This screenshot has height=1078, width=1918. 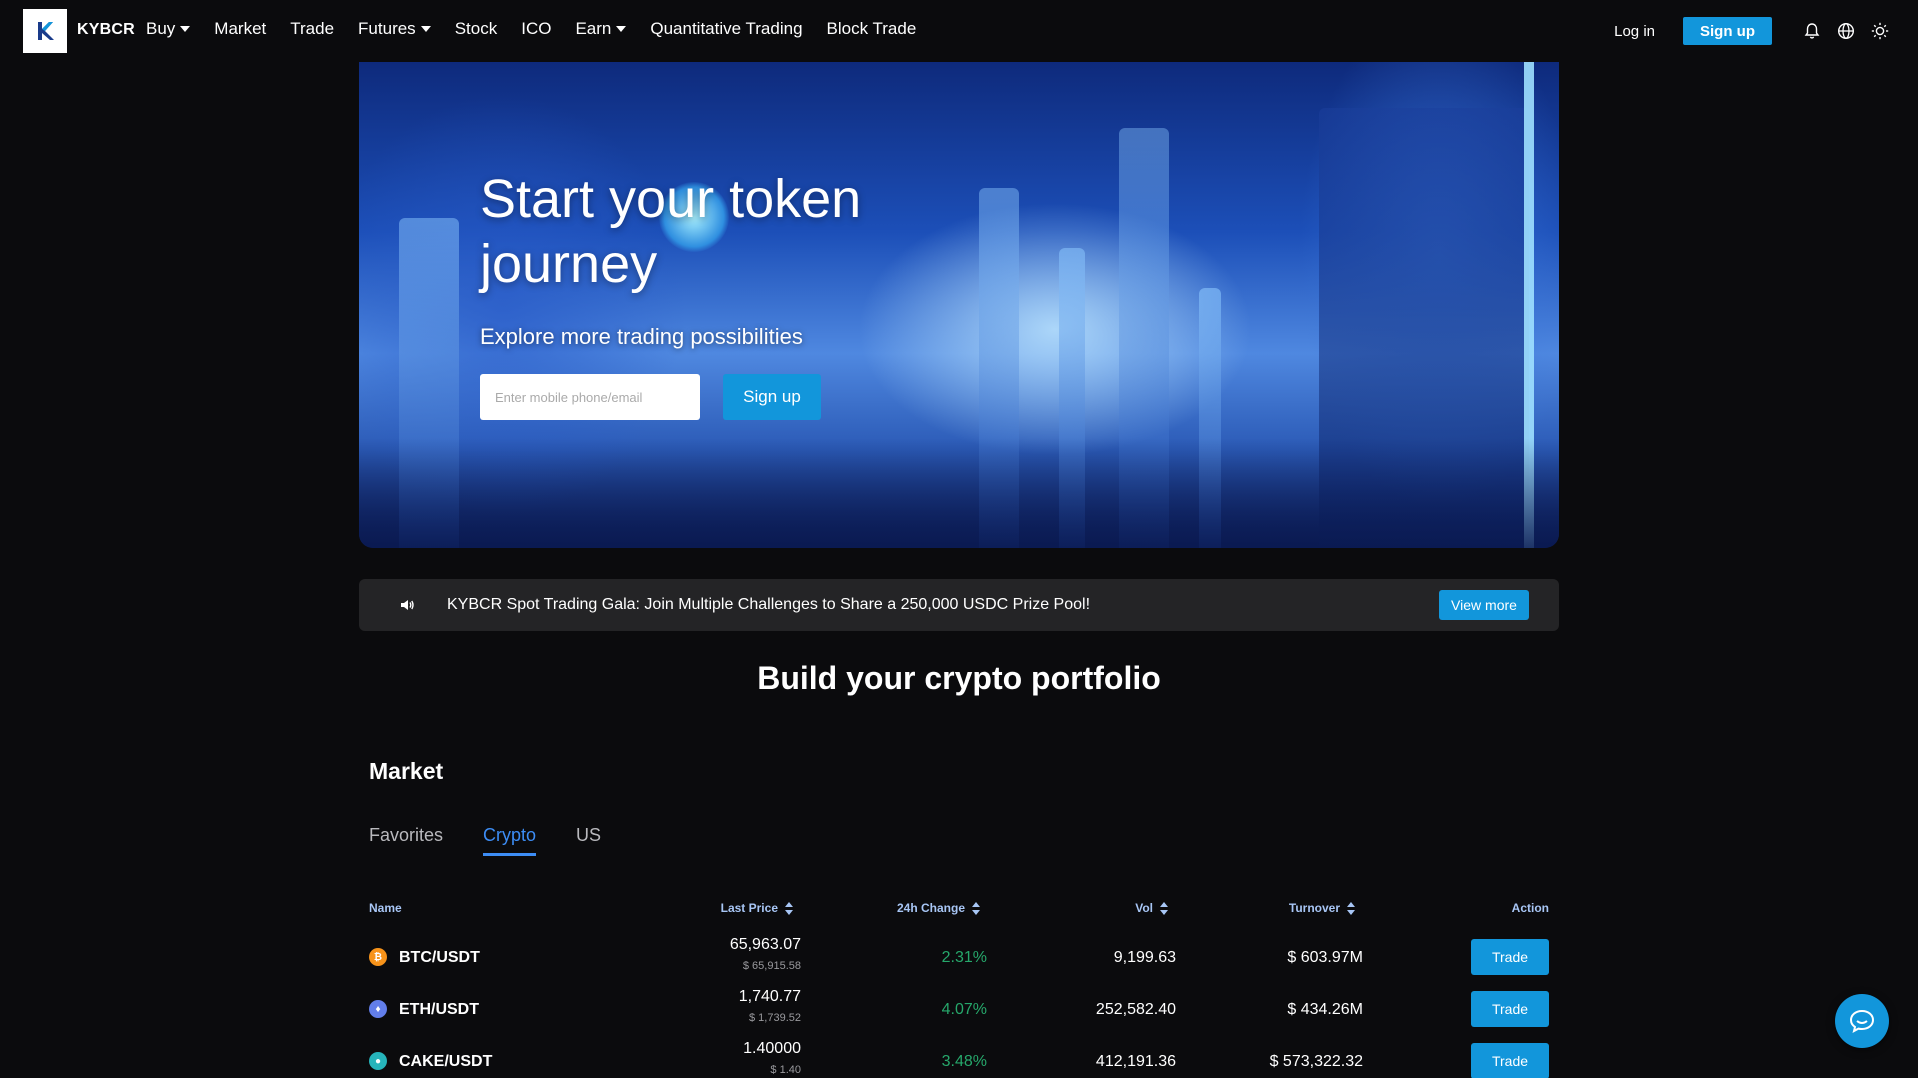 I want to click on nav-trade: Trade, so click(x=312, y=29).